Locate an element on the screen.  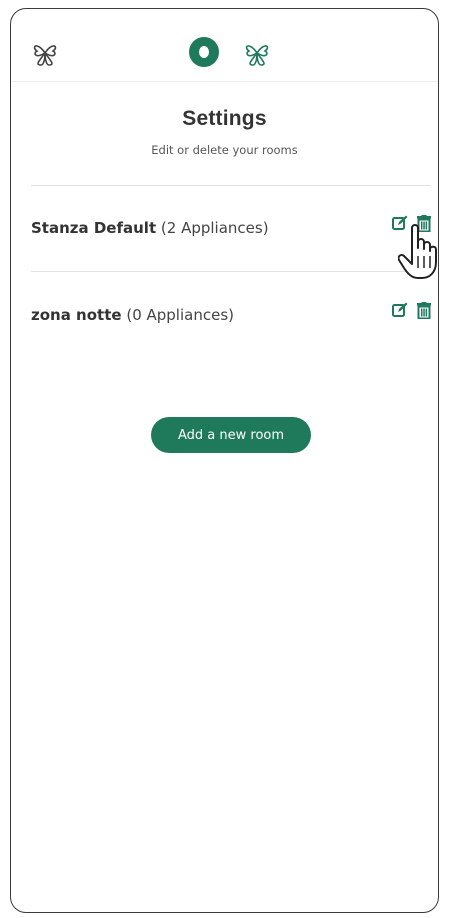
header-divider is located at coordinates (231, 185).